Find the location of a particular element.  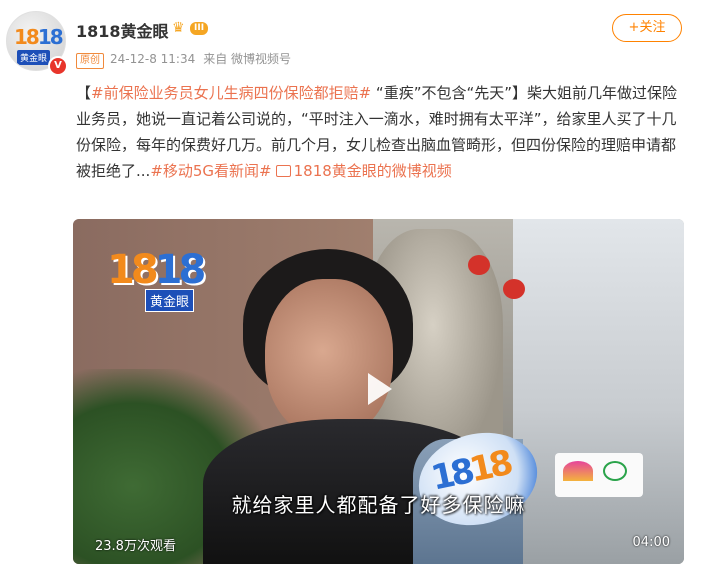

video-link-icon is located at coordinates (283, 171).